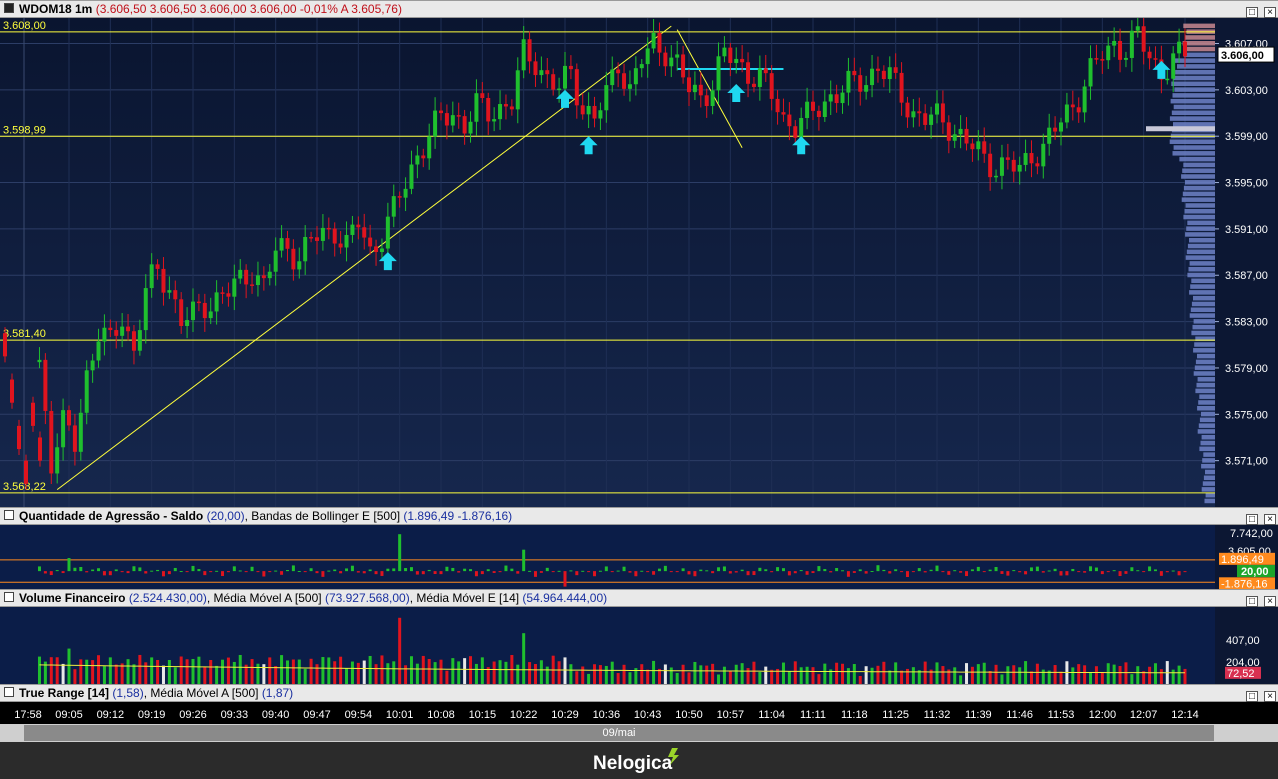  Describe the element at coordinates (673, 756) in the screenshot. I see `brand-bolt-icon` at that location.